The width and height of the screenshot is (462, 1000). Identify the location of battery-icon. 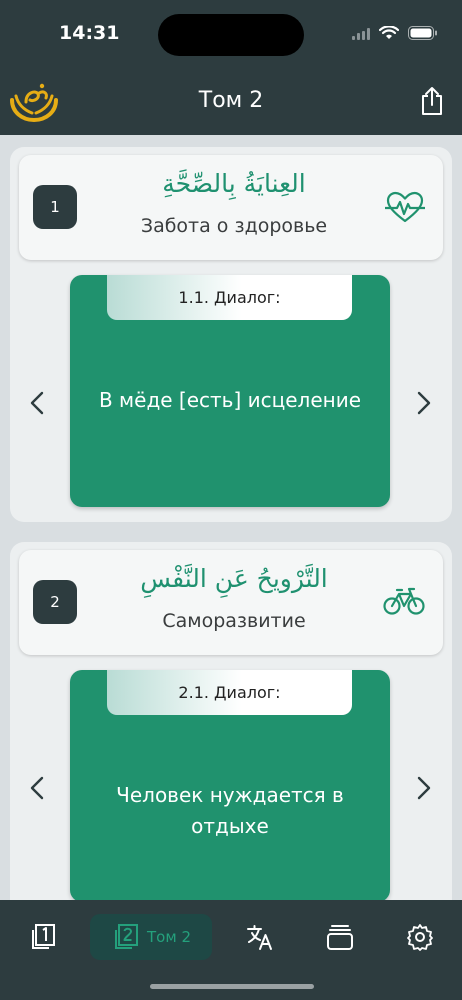
(423, 34).